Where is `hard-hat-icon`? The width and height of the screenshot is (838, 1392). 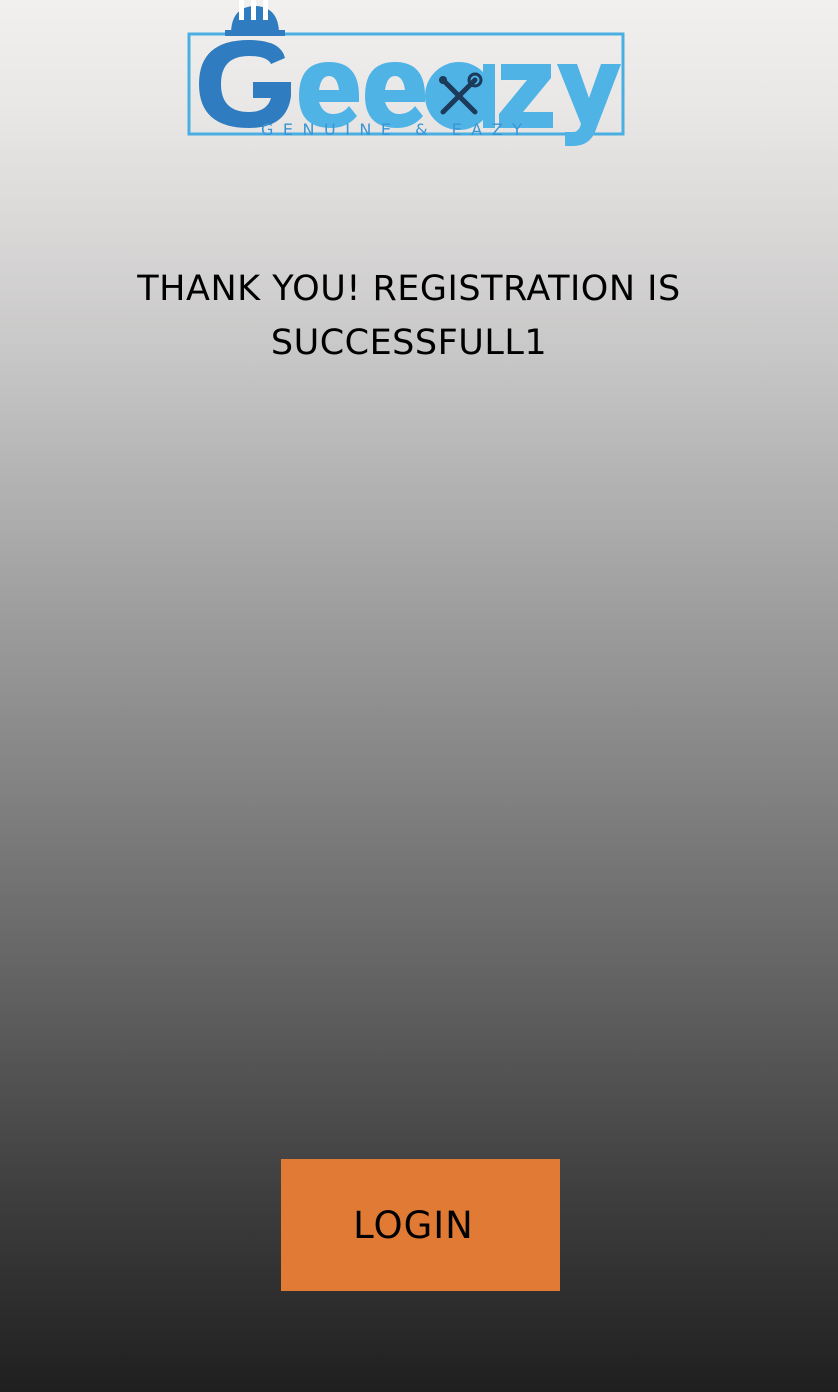 hard-hat-icon is located at coordinates (255, 18).